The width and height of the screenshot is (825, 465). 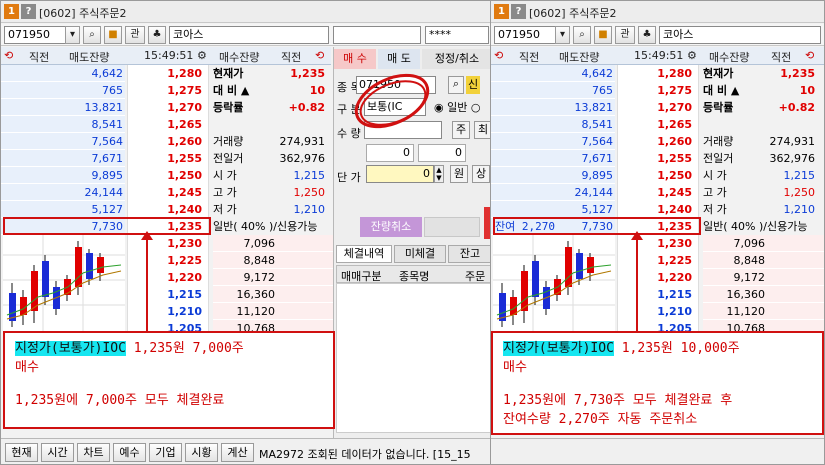 I want to click on ask-row: 5,127 1,240 저 가 1,210, so click(x=657, y=209).